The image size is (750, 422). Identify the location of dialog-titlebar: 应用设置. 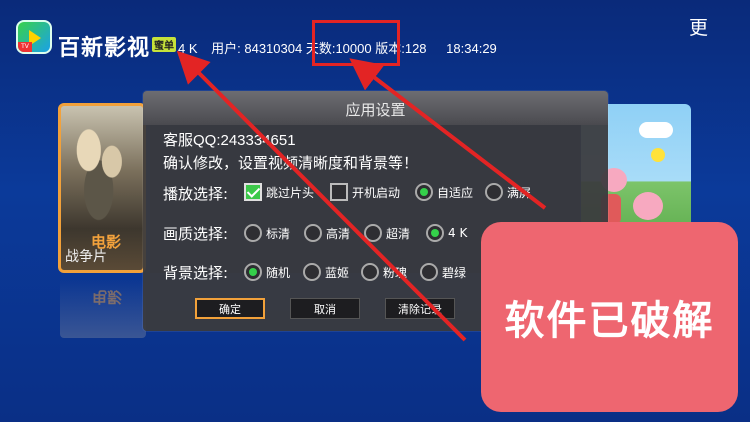
(375, 108).